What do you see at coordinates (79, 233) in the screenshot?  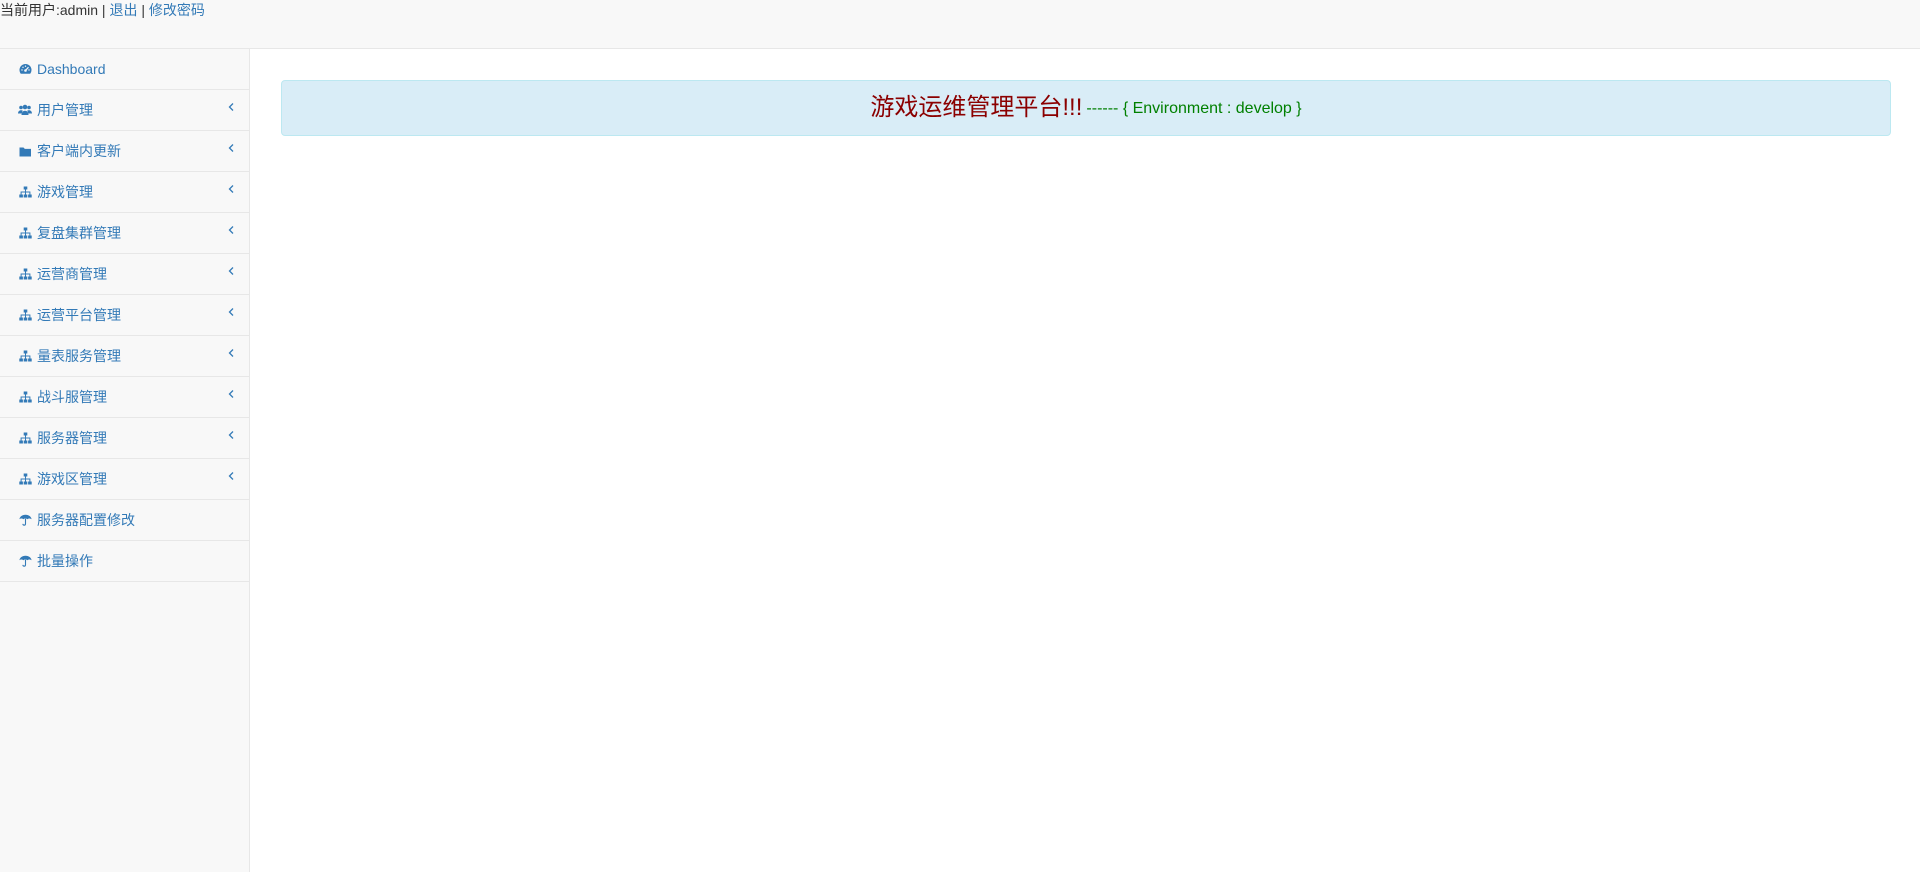 I see `sidebar-item-label: 复盘集群管理` at bounding box center [79, 233].